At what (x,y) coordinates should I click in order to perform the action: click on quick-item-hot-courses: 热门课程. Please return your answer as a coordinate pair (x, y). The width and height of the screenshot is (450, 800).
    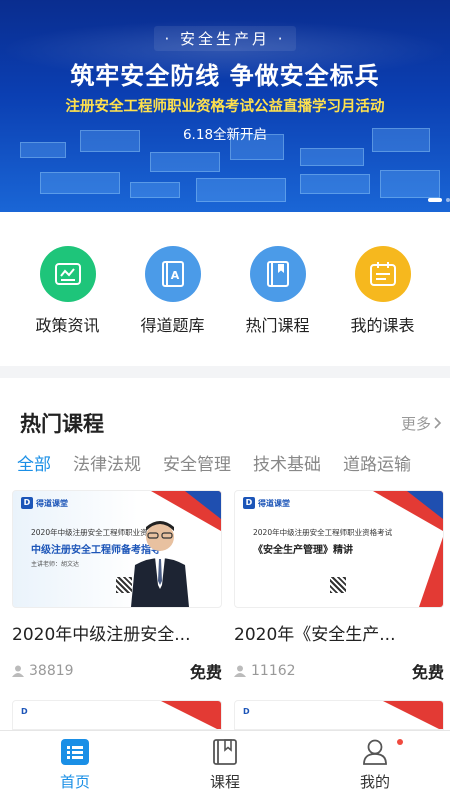
    Looking at the image, I should click on (278, 289).